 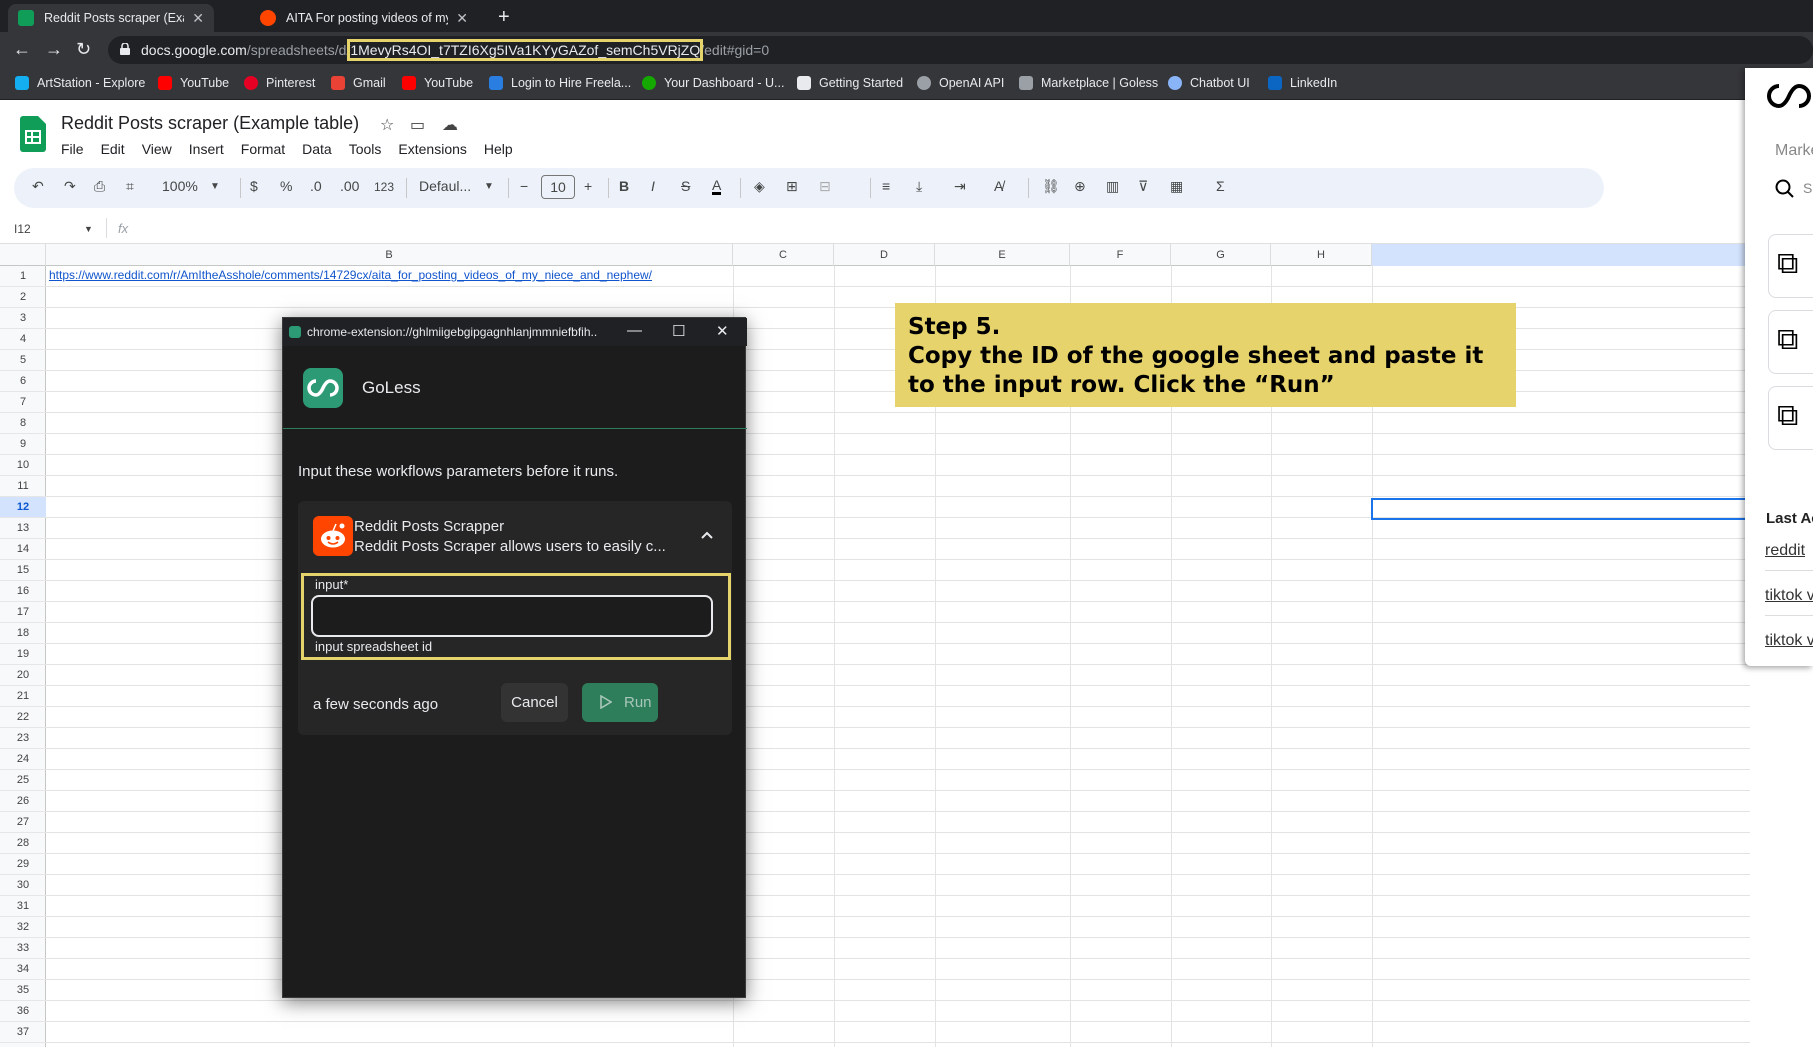 I want to click on last-activity-link: reddit, so click(x=1785, y=551).